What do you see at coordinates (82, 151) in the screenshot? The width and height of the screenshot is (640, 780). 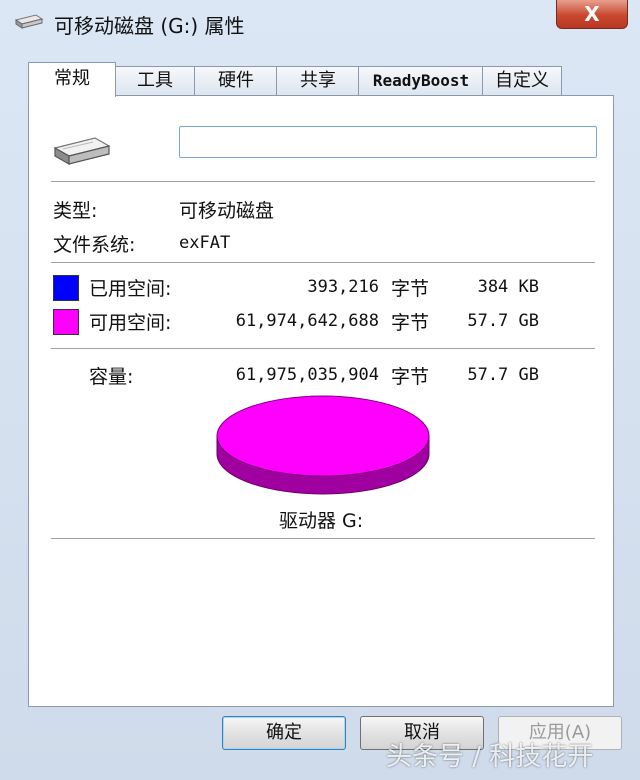 I see `drive-icon` at bounding box center [82, 151].